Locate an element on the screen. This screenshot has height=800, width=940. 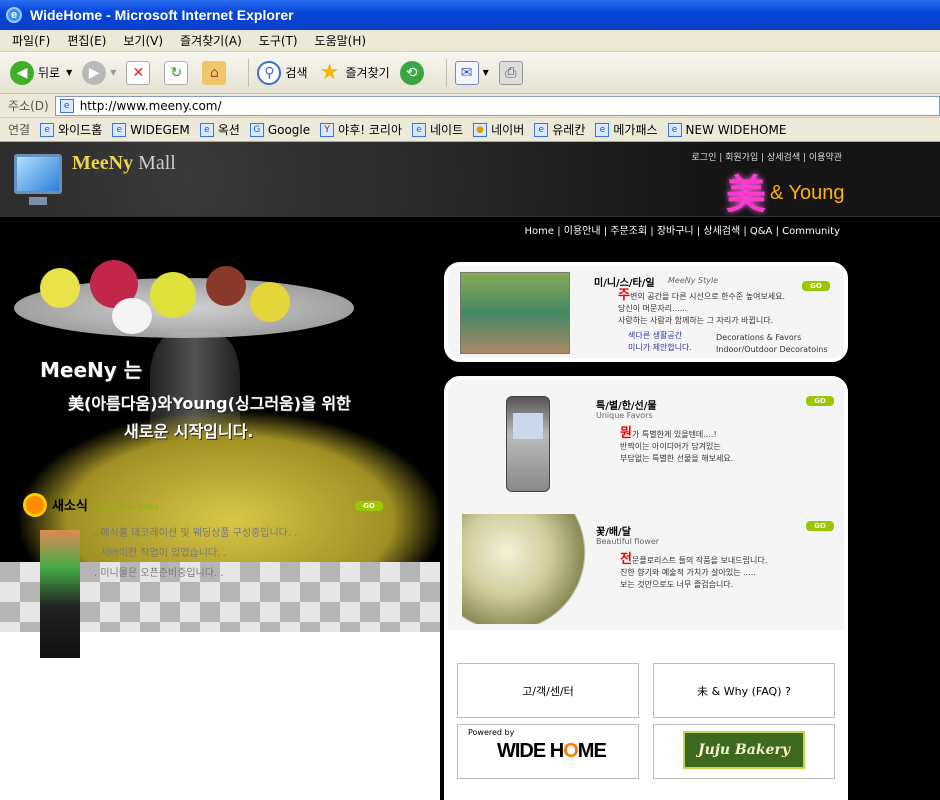
link-item: e NEW WIDEHOME is located at coordinates (726, 129).